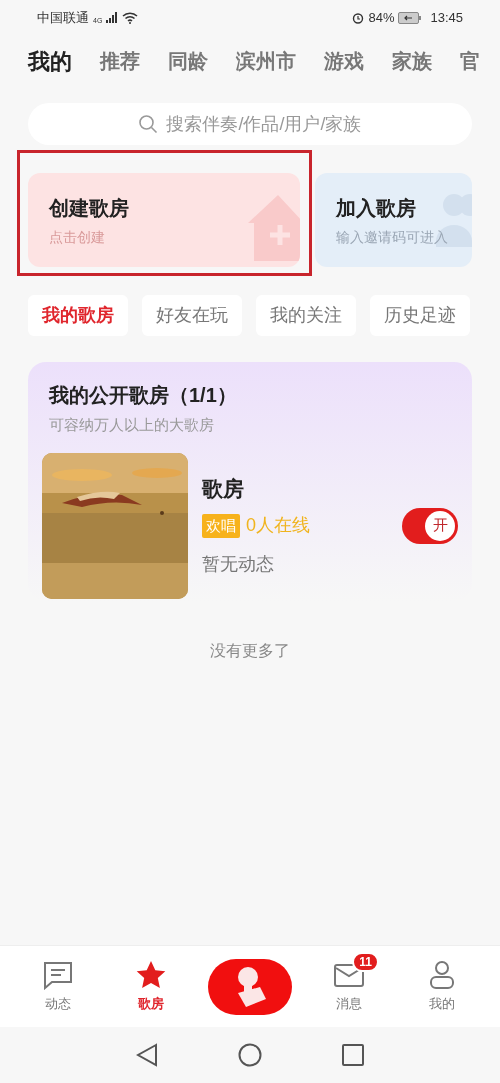 The image size is (500, 1083). Describe the element at coordinates (410, 17) in the screenshot. I see `battery-icon` at that location.